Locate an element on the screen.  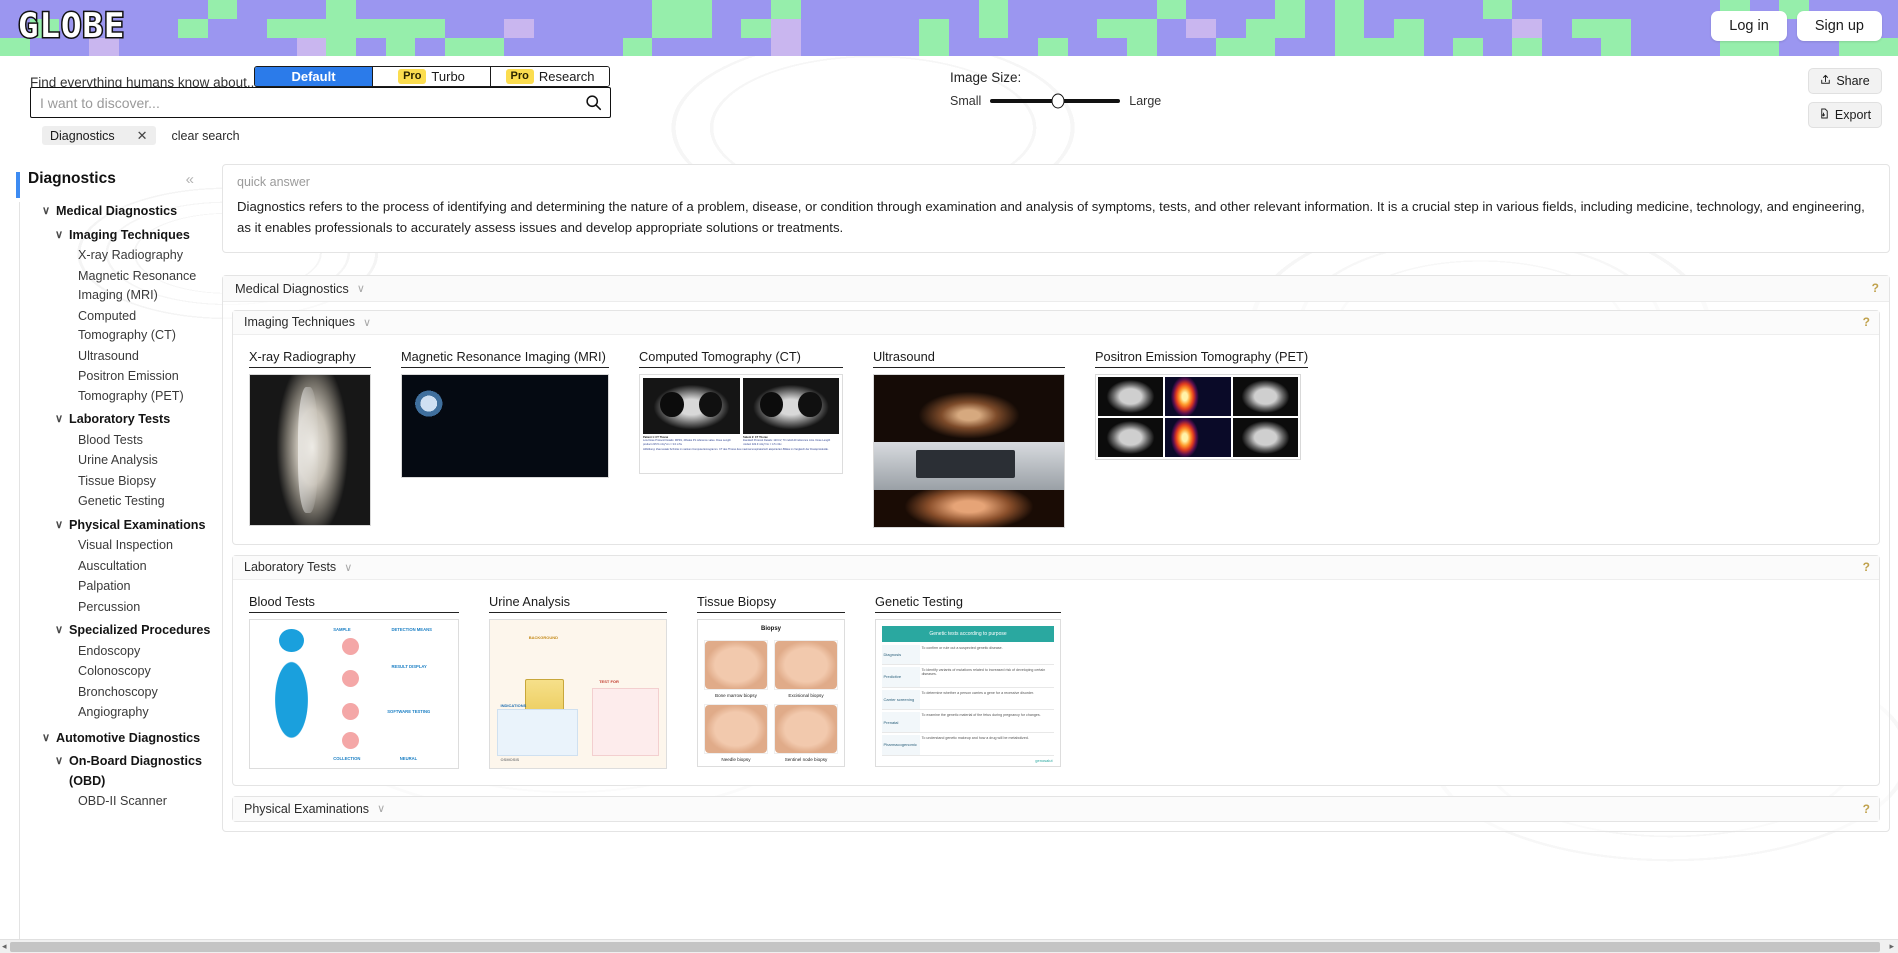
image-size-slider is located at coordinates (1055, 101).